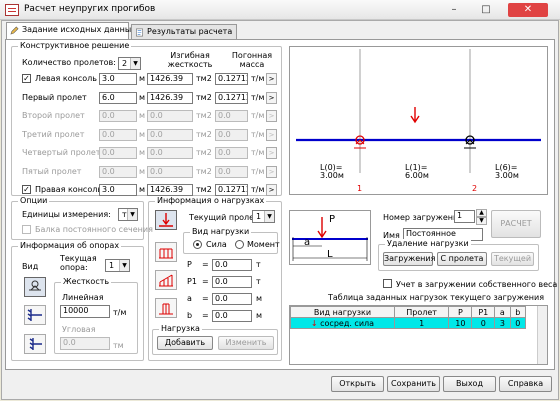  What do you see at coordinates (525, 384) in the screenshot?
I see `help-button: Справка` at bounding box center [525, 384].